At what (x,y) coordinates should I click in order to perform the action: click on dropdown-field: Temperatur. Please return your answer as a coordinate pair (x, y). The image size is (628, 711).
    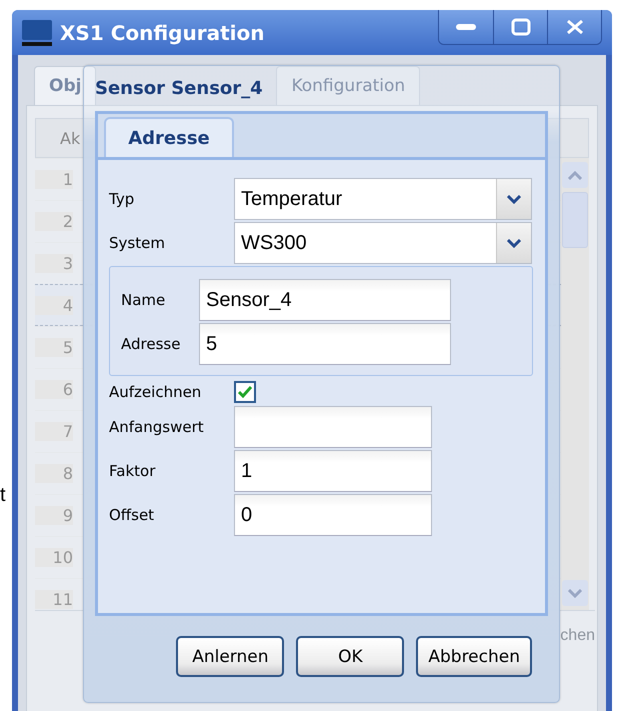
    Looking at the image, I should click on (383, 199).